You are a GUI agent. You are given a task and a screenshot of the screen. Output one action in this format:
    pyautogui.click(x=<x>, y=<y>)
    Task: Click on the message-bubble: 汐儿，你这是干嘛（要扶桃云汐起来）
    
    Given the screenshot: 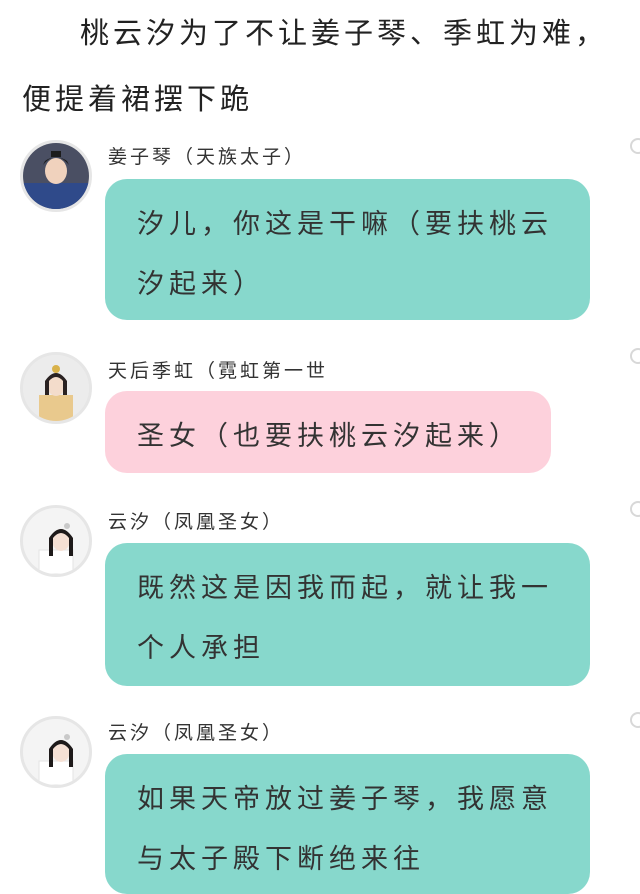 What is the action you would take?
    pyautogui.click(x=347, y=249)
    